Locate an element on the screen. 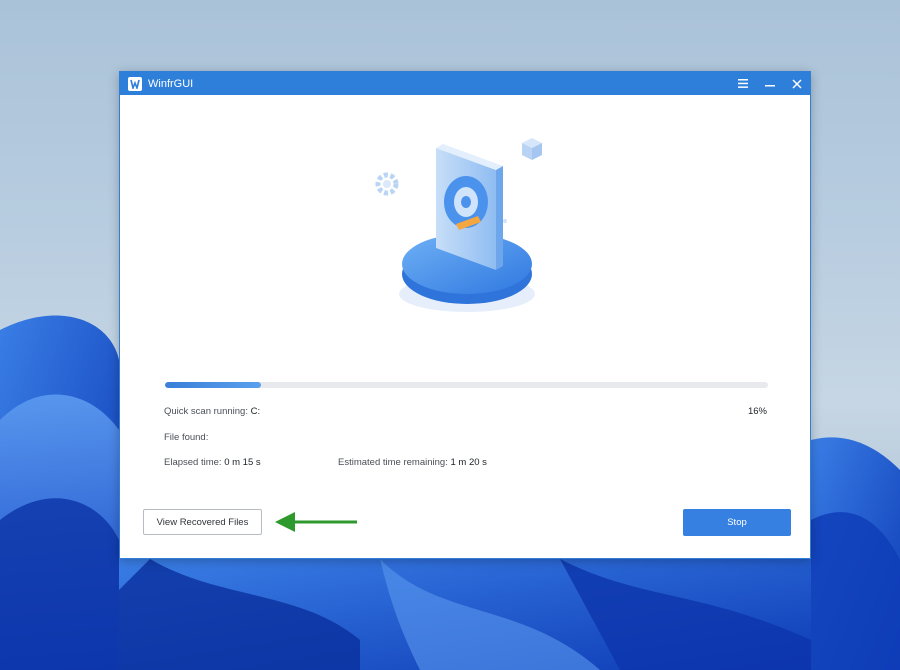 Image resolution: width=900 pixels, height=670 pixels. minimize-icon is located at coordinates (769, 85).